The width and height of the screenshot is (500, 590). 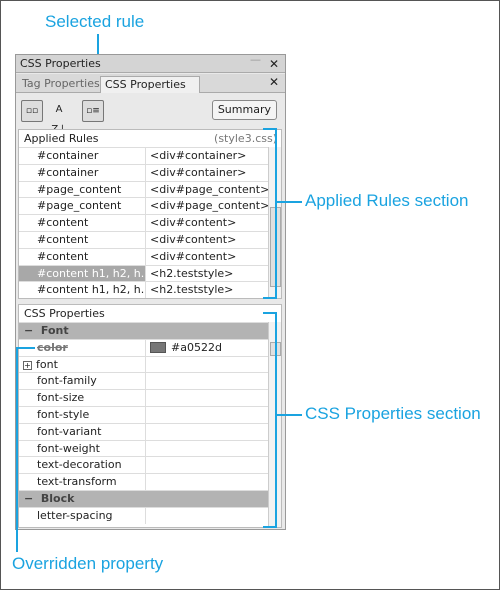 I want to click on tab-css-properties: CSS Properties, so click(x=150, y=84).